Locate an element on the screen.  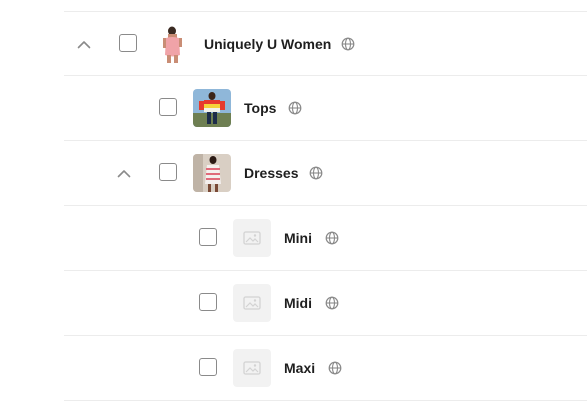
collection-label: Mini is located at coordinates (298, 238).